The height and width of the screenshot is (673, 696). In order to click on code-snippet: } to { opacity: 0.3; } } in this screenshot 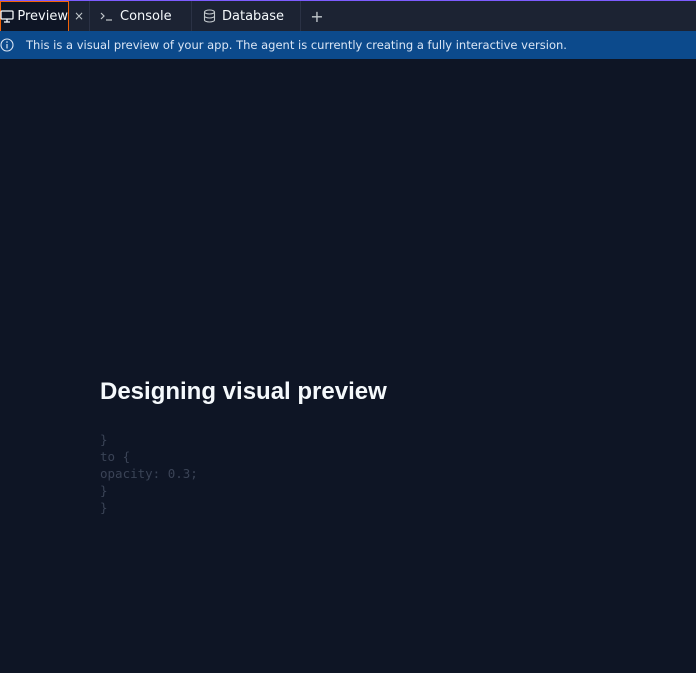, I will do `click(243, 473)`.